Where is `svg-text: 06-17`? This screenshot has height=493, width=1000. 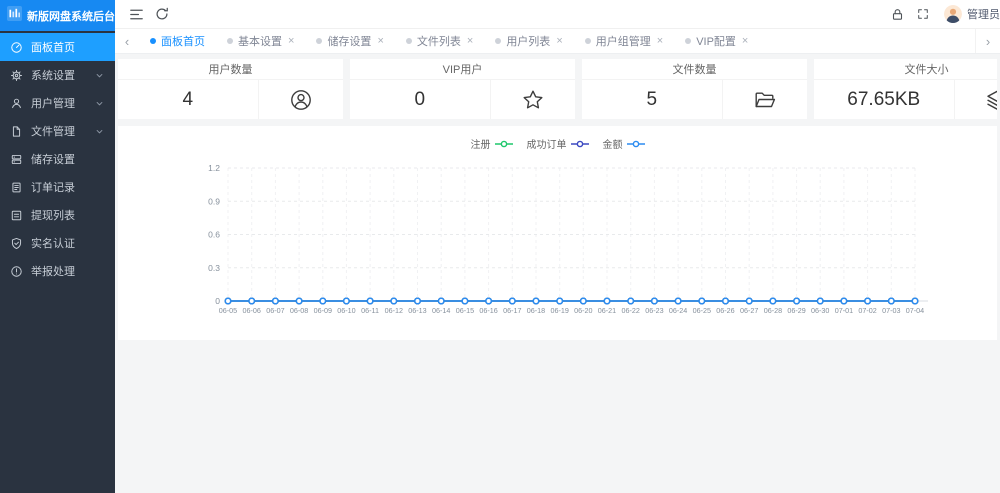
svg-text: 06-17 is located at coordinates (512, 310).